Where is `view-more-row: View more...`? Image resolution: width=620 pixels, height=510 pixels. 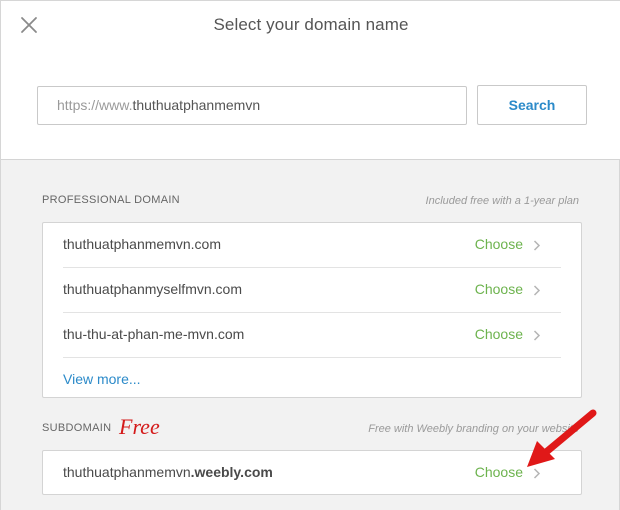
view-more-row: View more... is located at coordinates (312, 380).